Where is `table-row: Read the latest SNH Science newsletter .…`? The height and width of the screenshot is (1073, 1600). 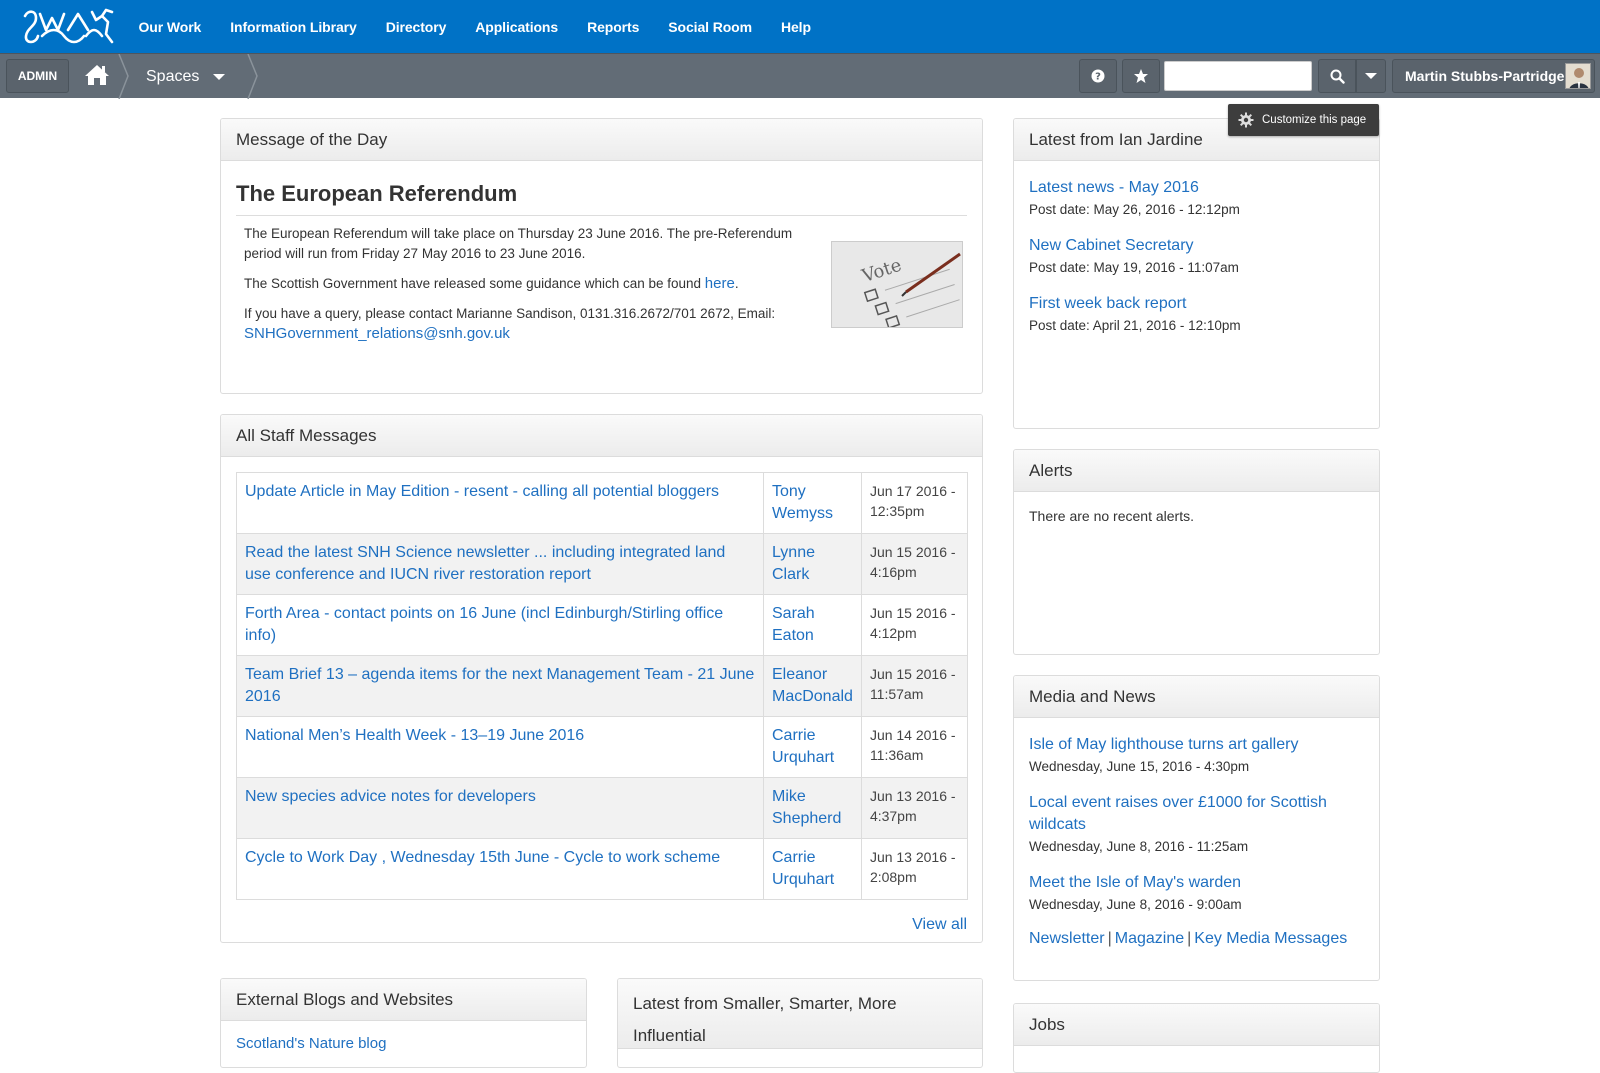
table-row: Read the latest SNH Science newsletter .… is located at coordinates (602, 564).